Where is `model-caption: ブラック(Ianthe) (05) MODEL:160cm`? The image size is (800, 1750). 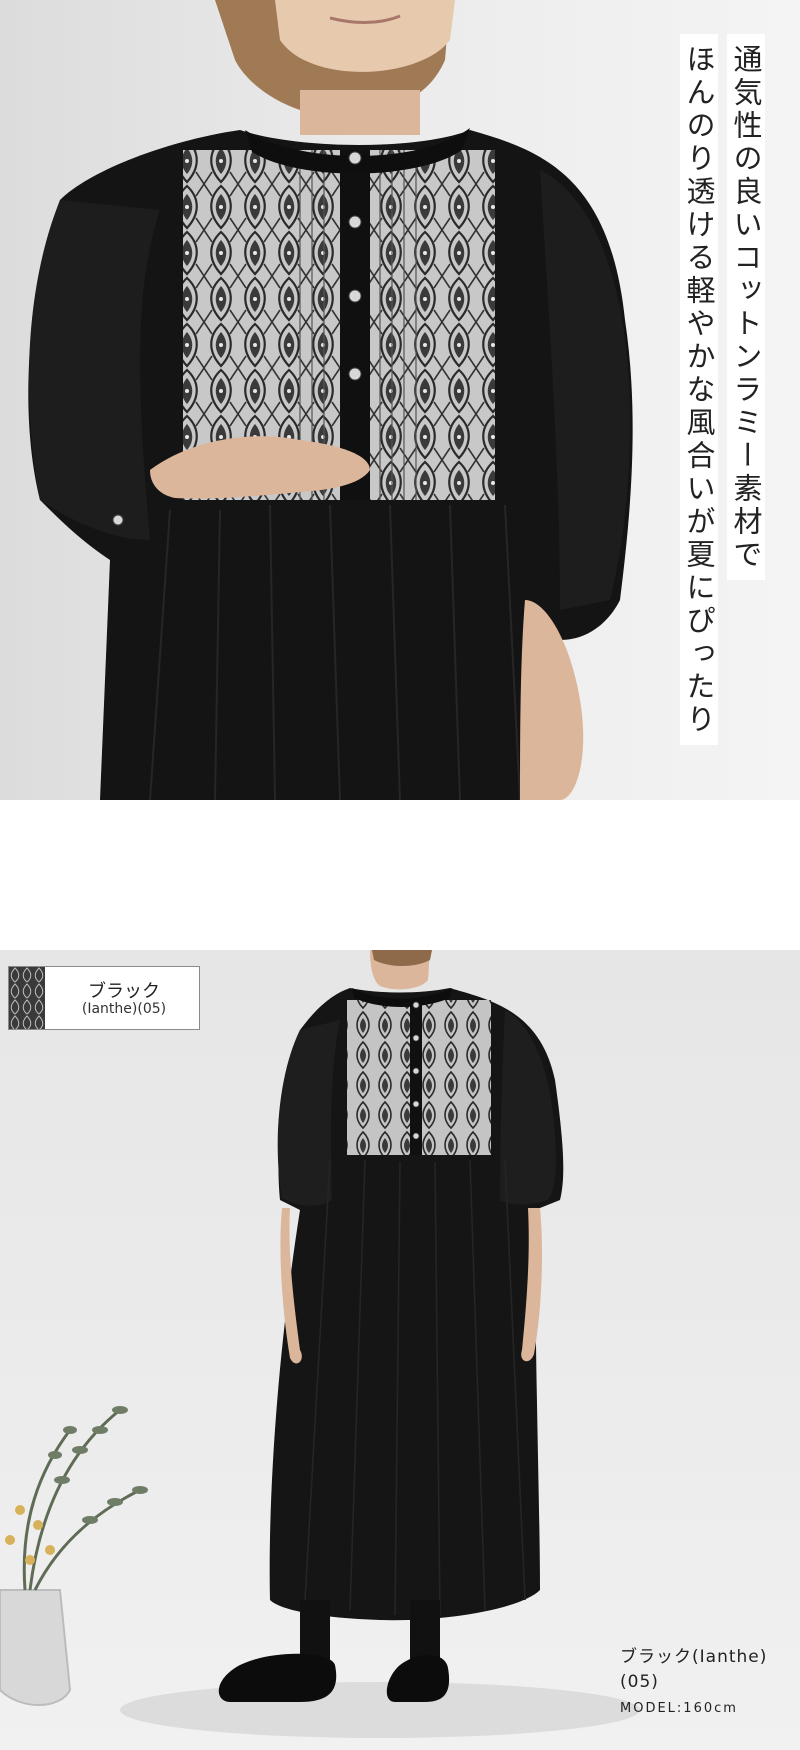
model-caption: ブラック(Ianthe) (05) MODEL:160cm is located at coordinates (693, 1680).